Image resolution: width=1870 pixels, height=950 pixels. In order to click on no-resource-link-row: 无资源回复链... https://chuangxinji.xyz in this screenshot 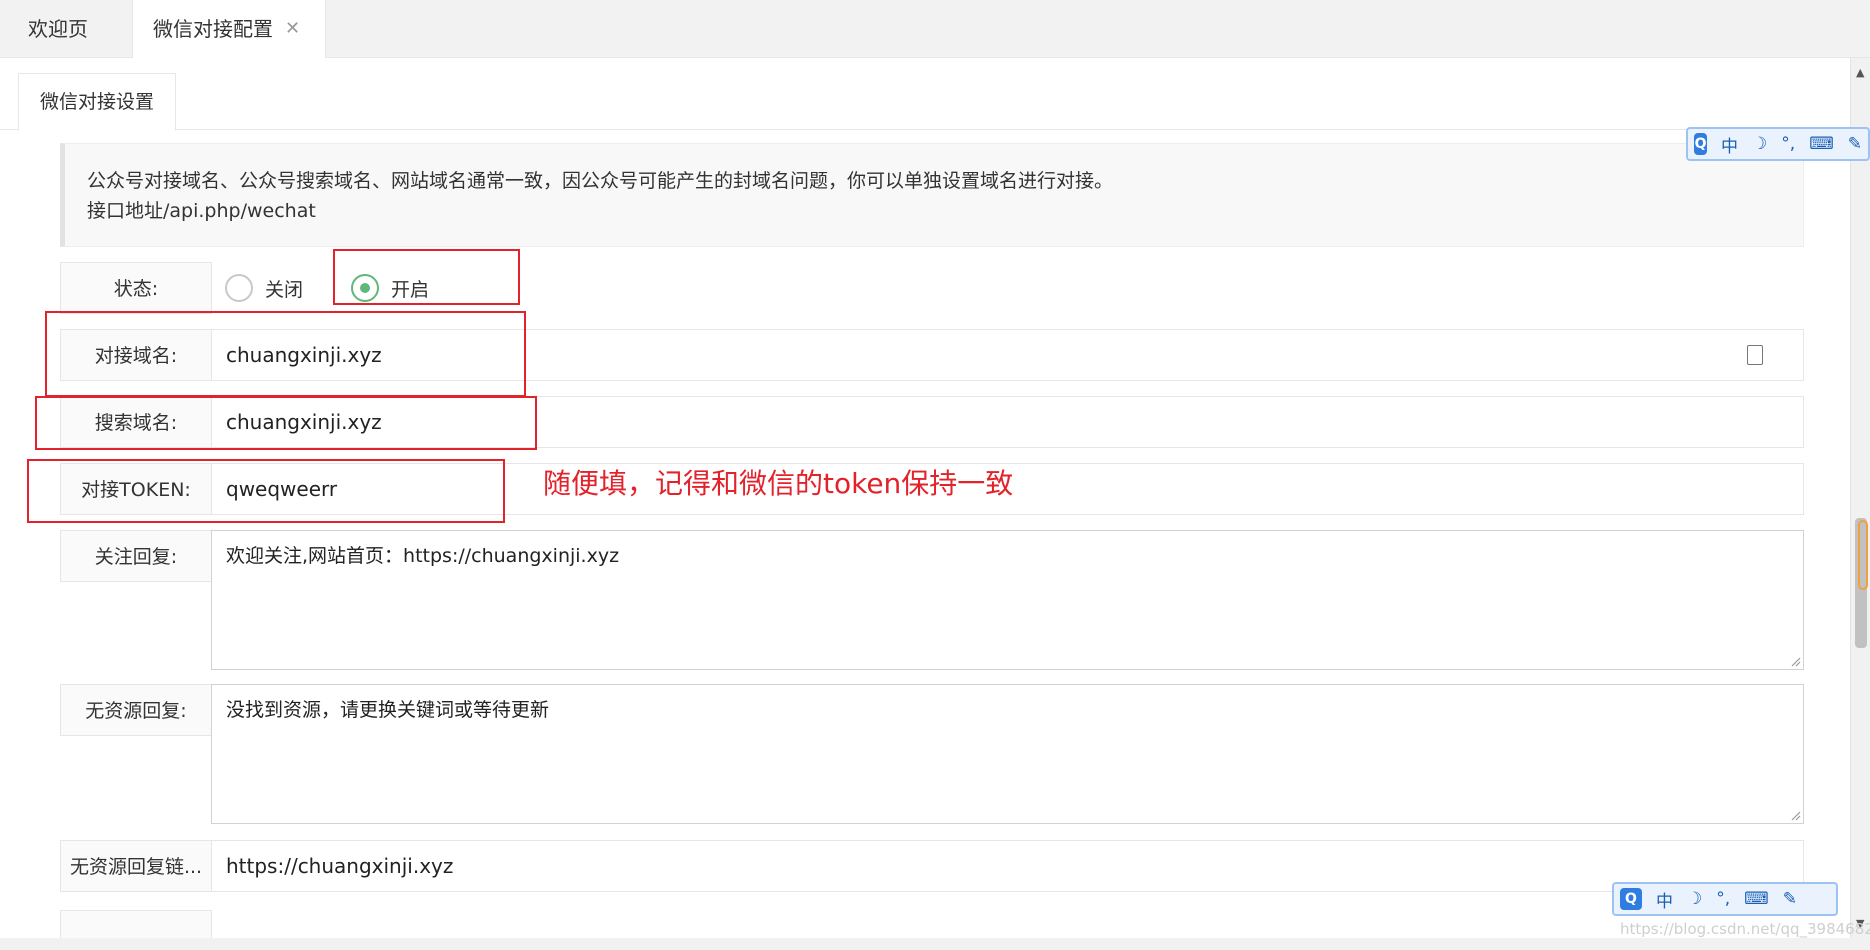, I will do `click(932, 866)`.